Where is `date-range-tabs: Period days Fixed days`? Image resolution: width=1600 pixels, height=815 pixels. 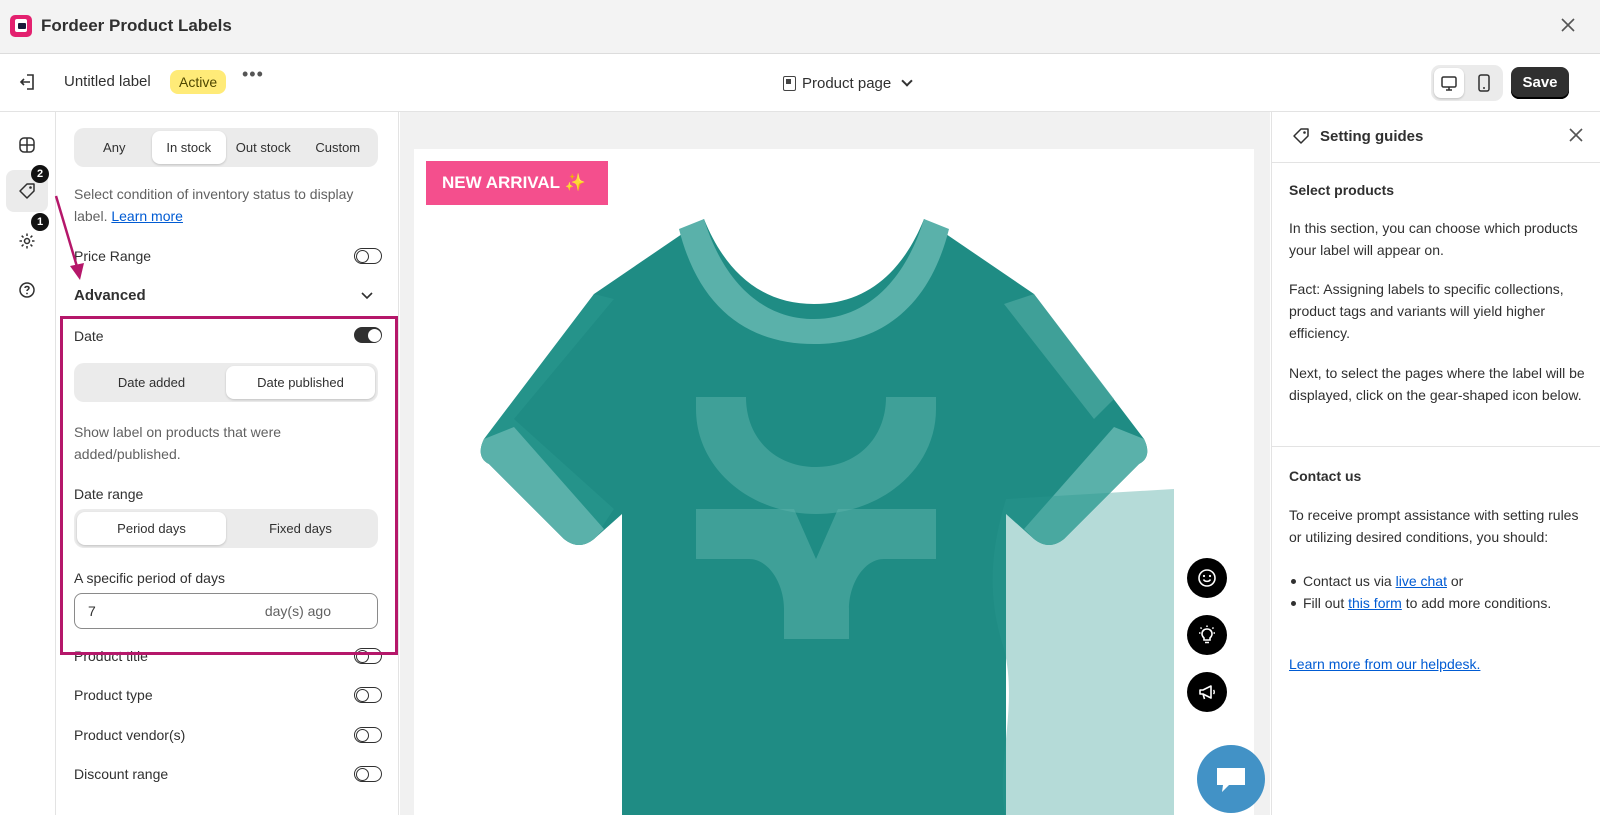
date-range-tabs: Period days Fixed days is located at coordinates (226, 528).